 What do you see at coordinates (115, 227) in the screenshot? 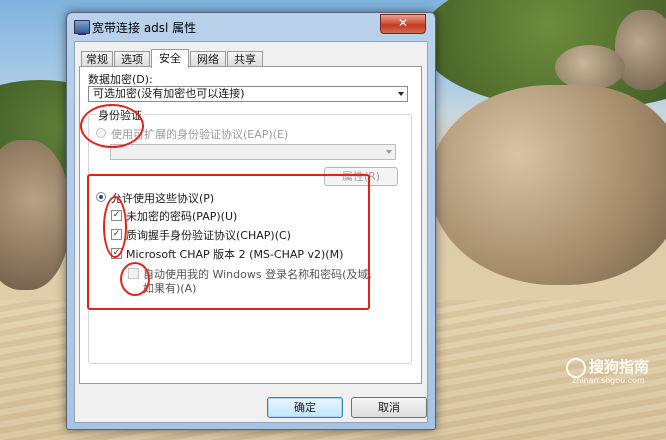
I see `annotation-checkbox-oval` at bounding box center [115, 227].